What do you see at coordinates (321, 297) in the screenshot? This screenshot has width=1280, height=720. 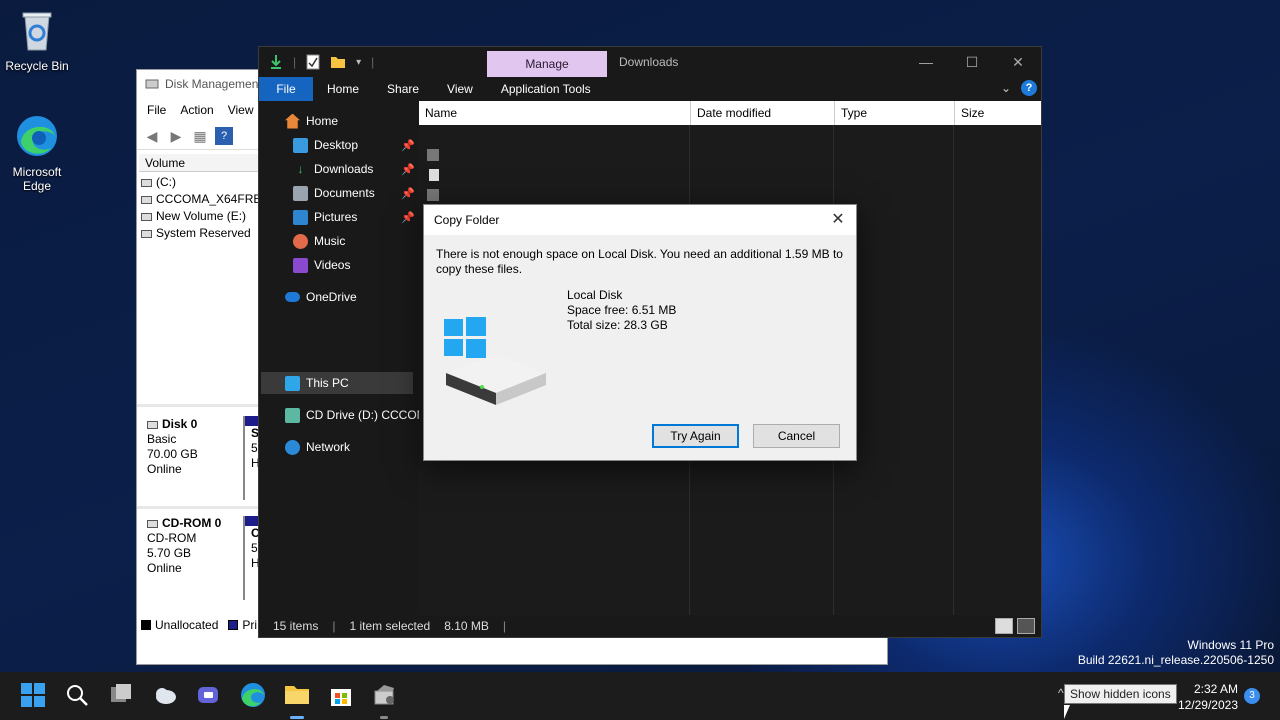 I see `nav-onedrive: OneDrive` at bounding box center [321, 297].